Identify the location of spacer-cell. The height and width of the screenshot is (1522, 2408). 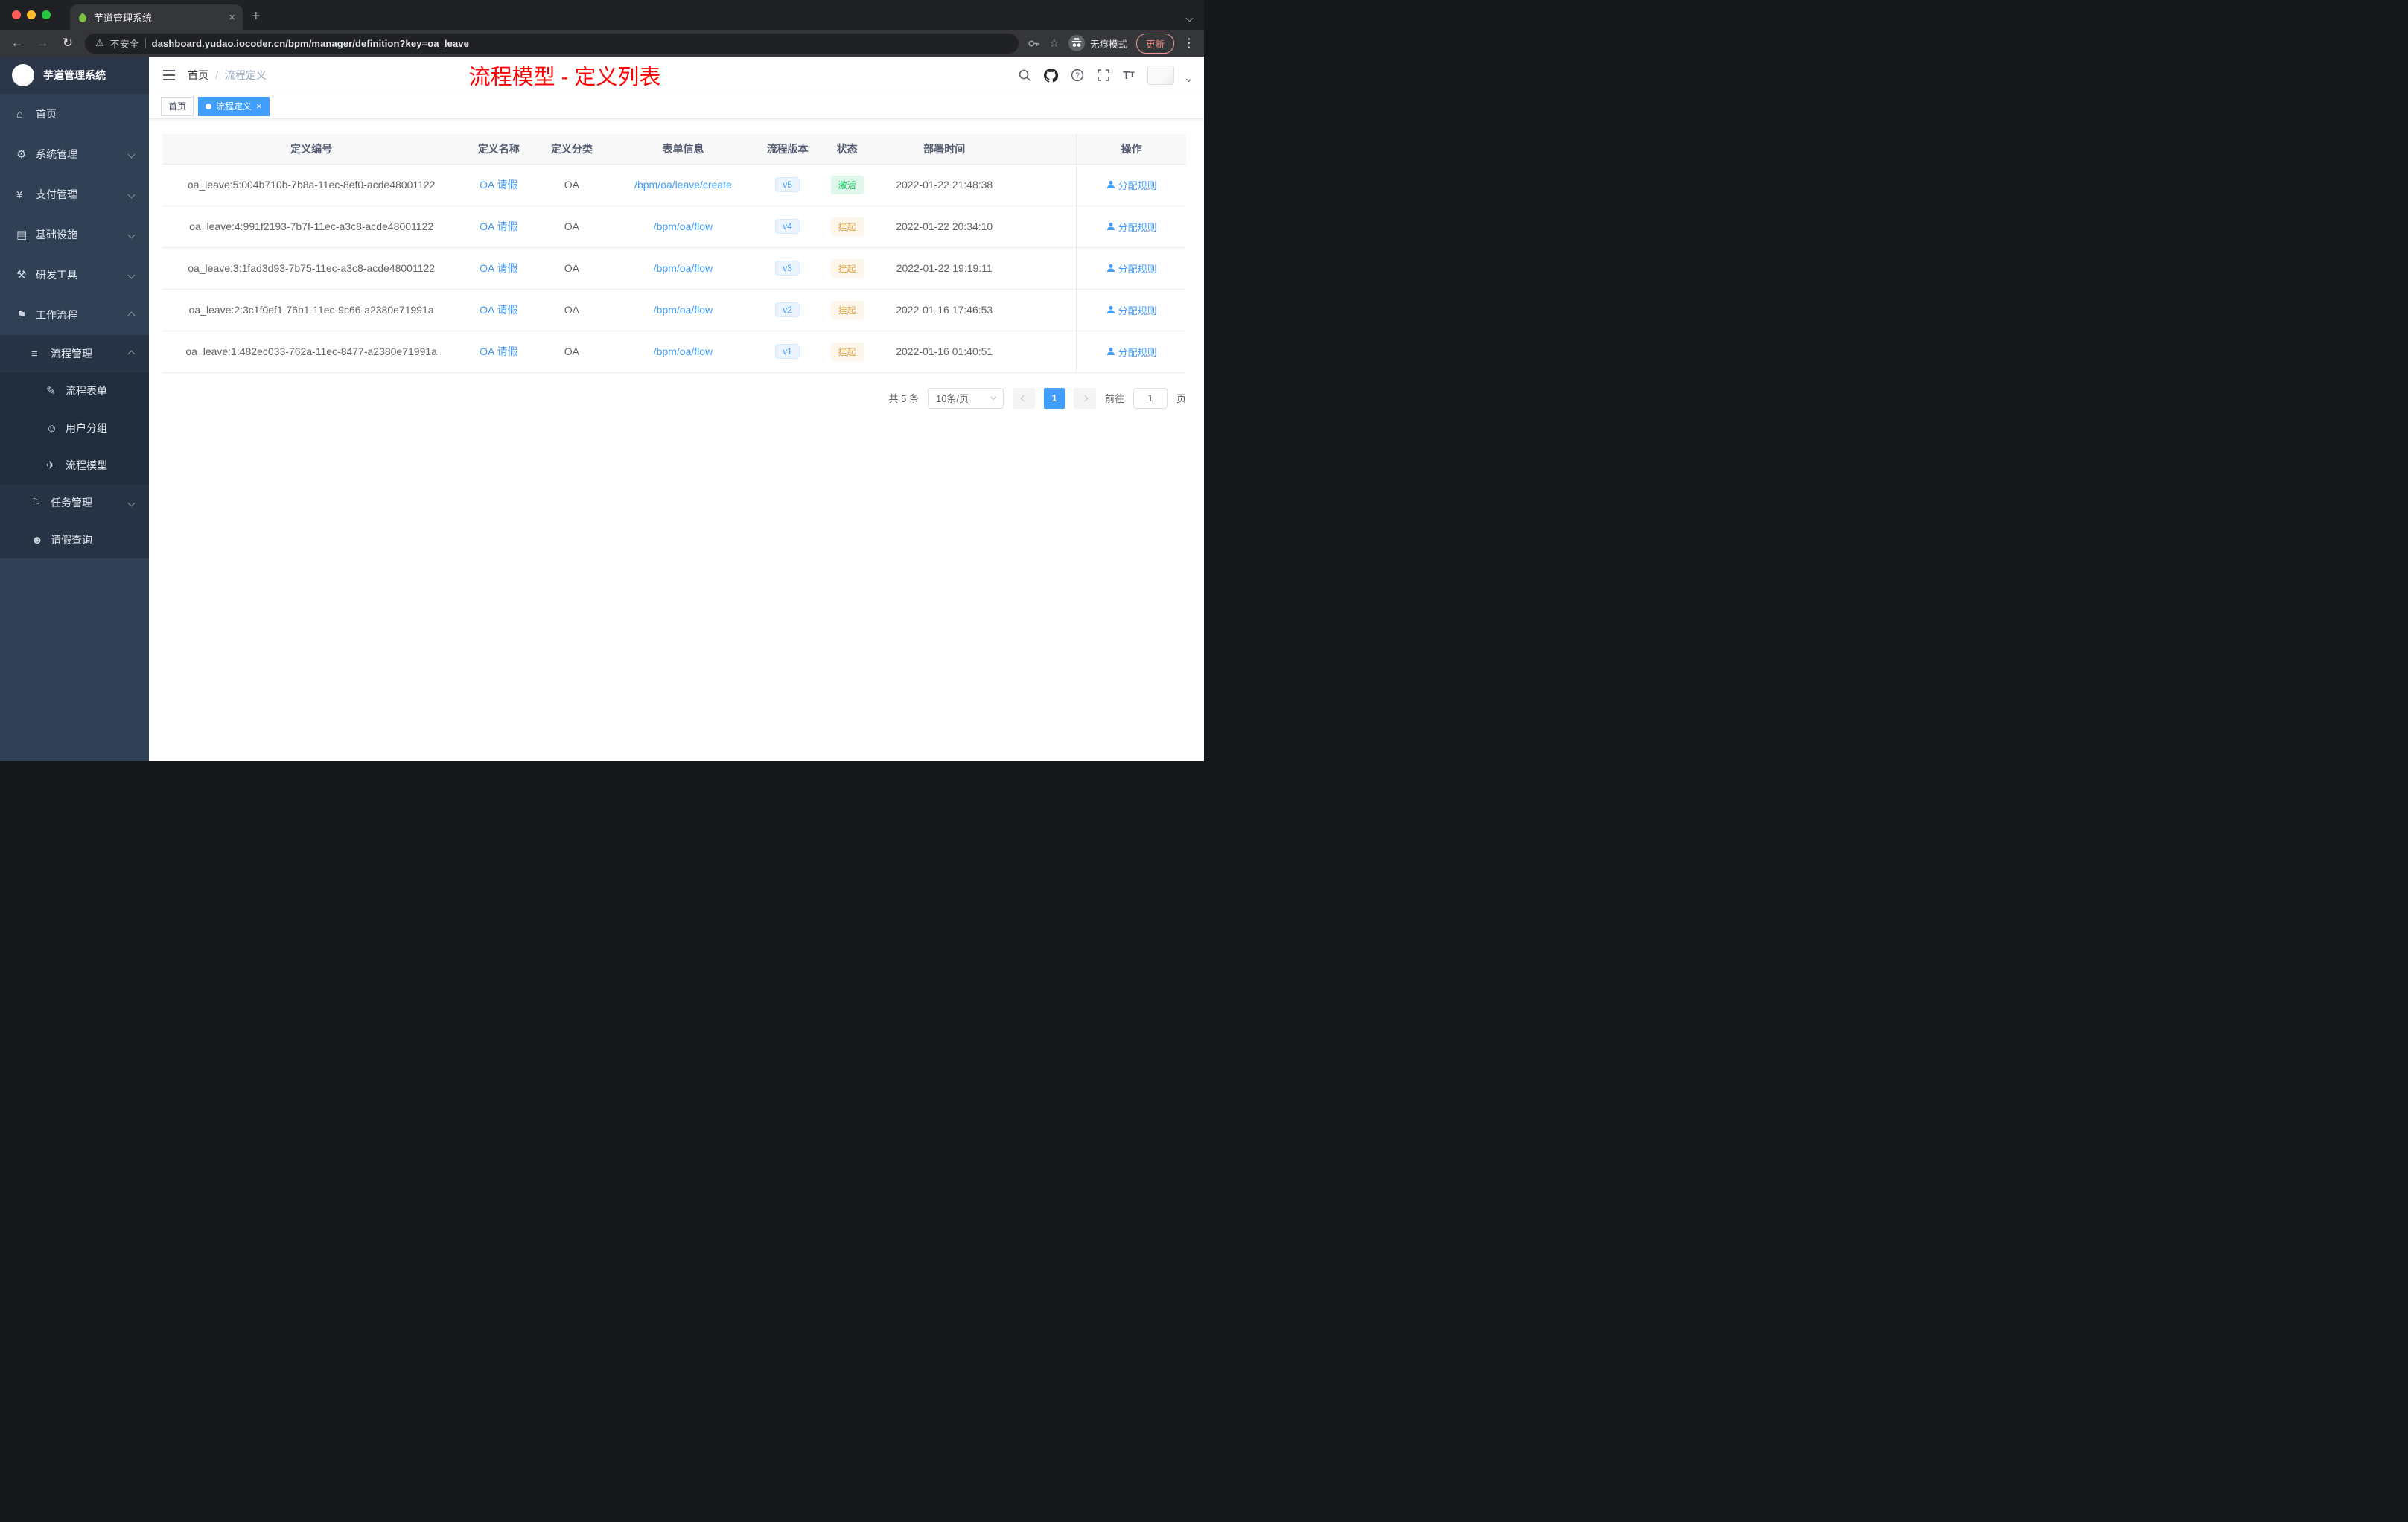
(1043, 352).